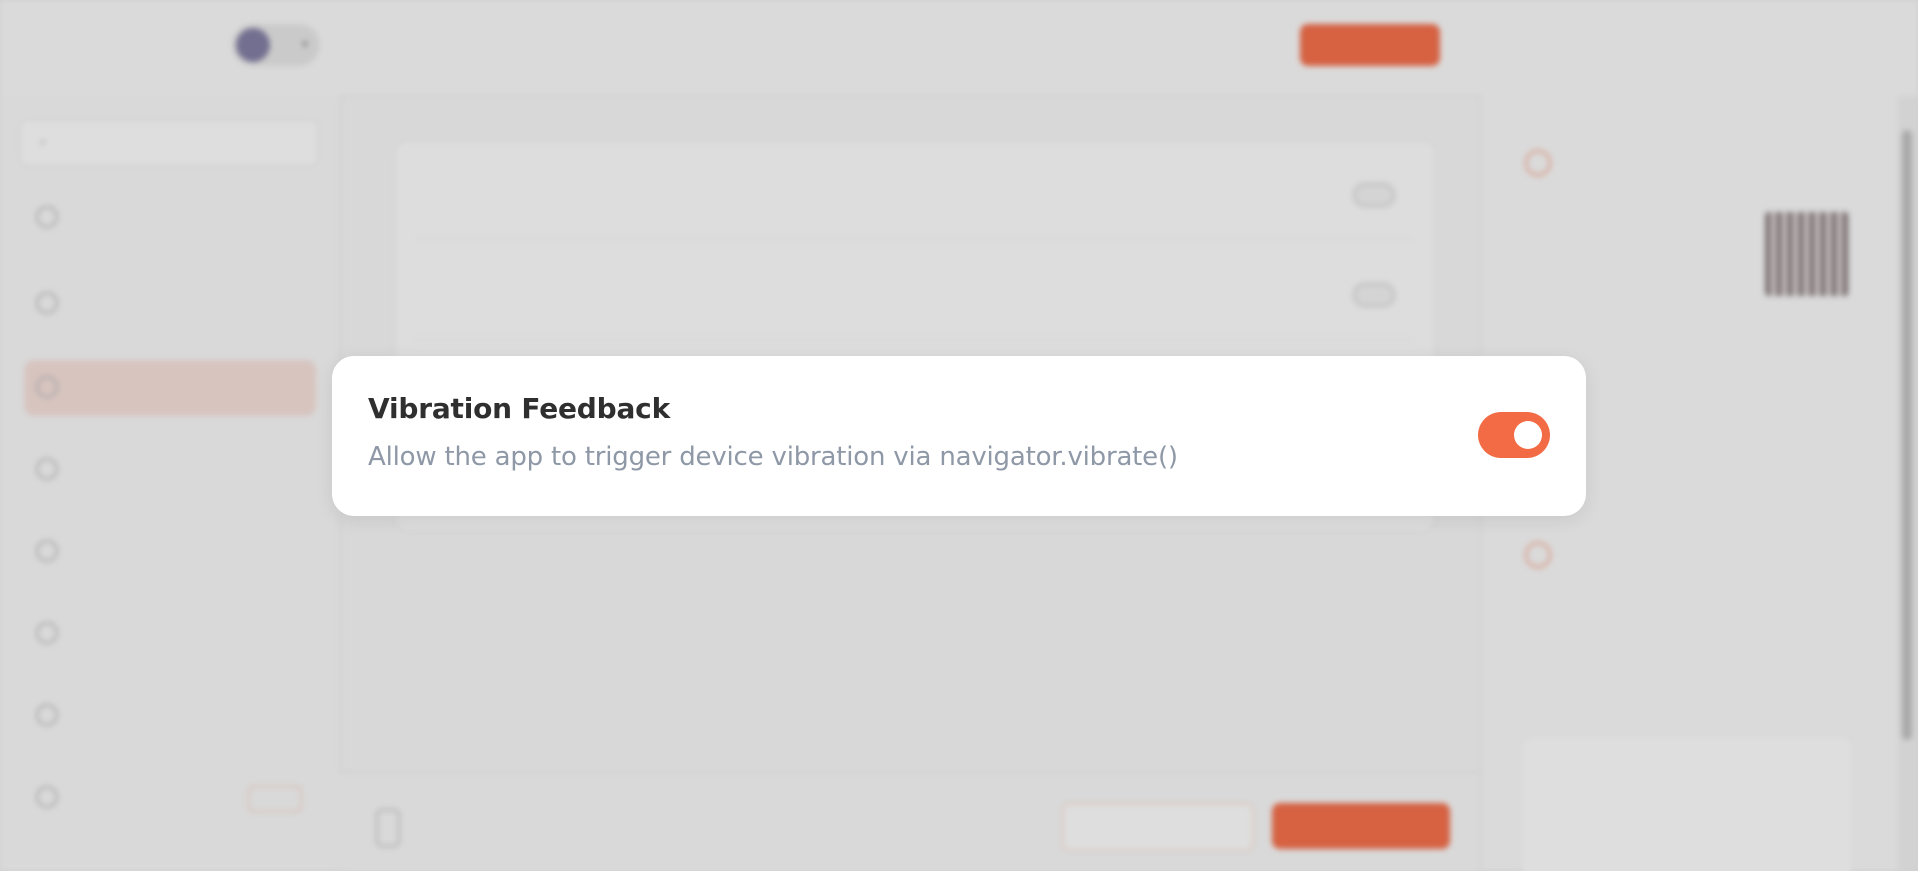 The image size is (1918, 871). What do you see at coordinates (1528, 435) in the screenshot?
I see `toggle-knob` at bounding box center [1528, 435].